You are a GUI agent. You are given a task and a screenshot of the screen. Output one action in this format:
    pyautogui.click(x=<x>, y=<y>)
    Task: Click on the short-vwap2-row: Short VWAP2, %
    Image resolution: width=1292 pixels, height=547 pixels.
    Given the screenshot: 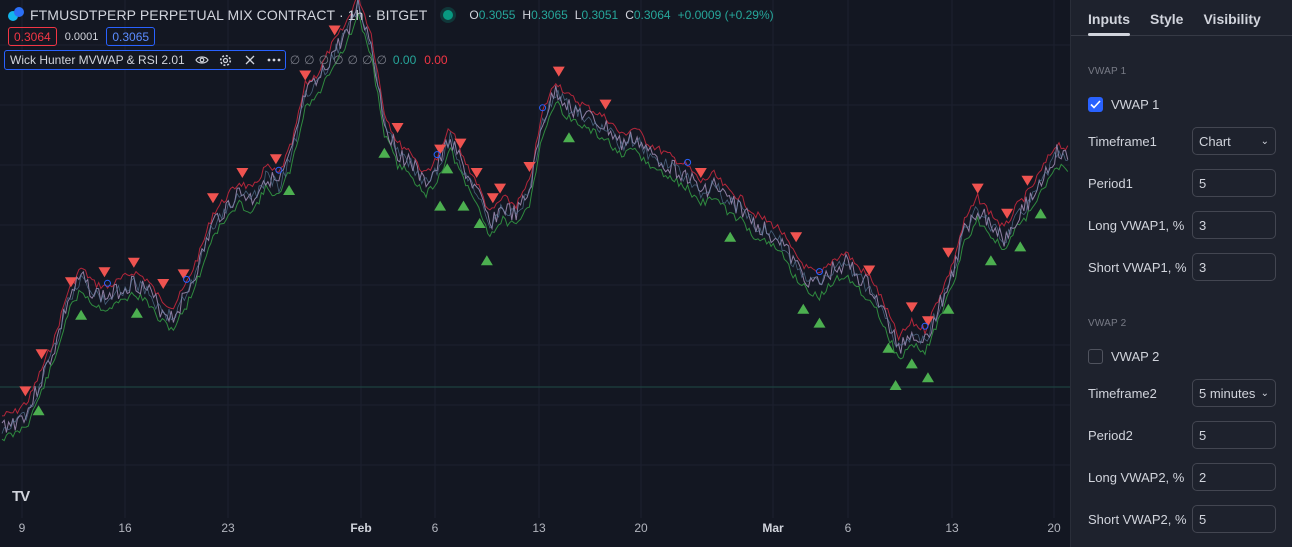 What is the action you would take?
    pyautogui.click(x=1182, y=519)
    